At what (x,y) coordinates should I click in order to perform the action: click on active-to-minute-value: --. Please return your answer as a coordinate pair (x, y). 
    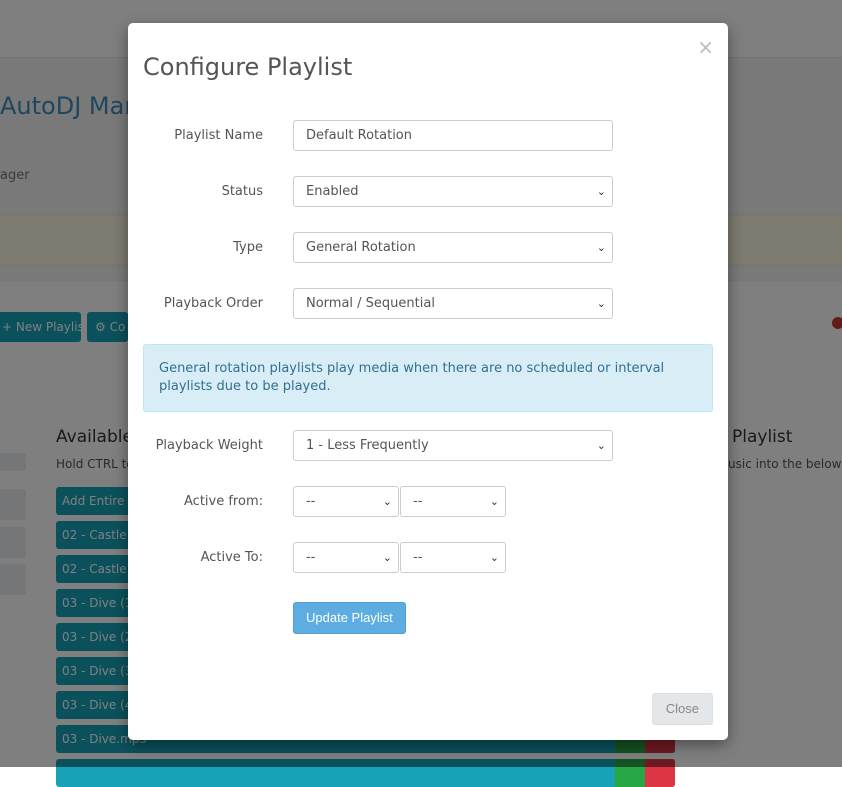
    Looking at the image, I should click on (418, 557).